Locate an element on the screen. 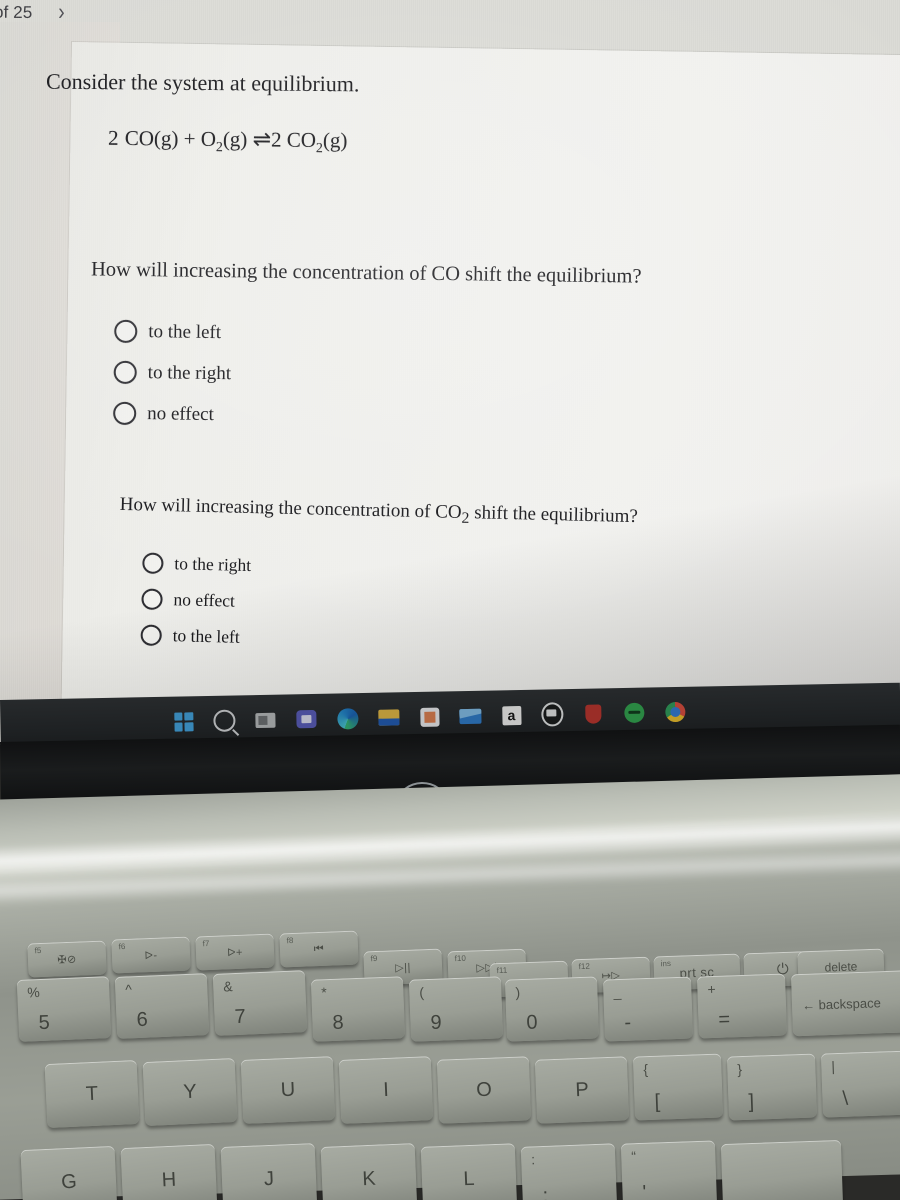 The image size is (900, 1200). key-y: Y is located at coordinates (190, 1092).